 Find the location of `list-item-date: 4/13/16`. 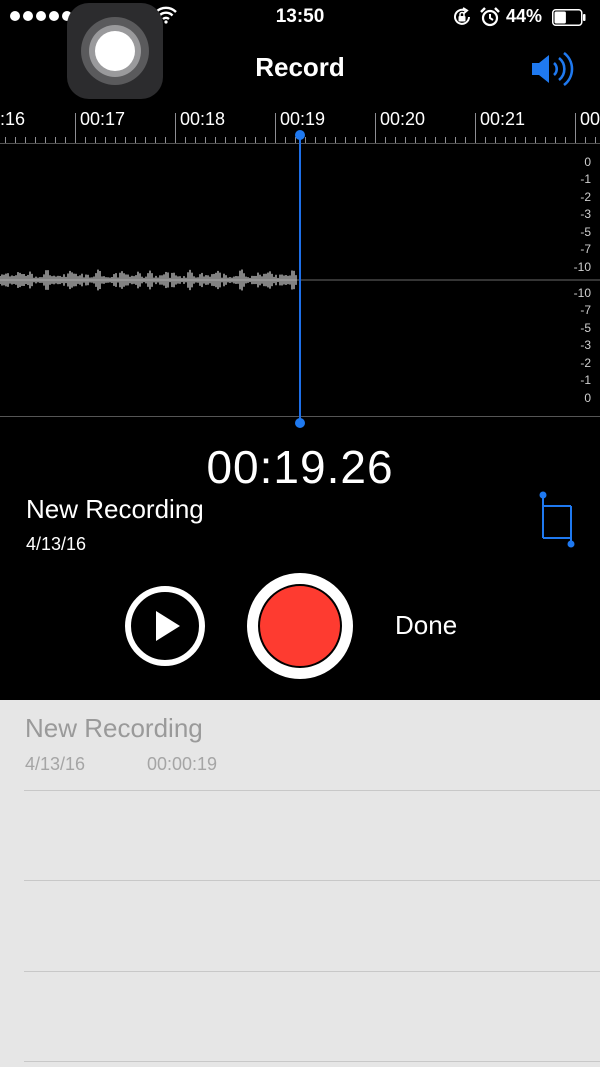

list-item-date: 4/13/16 is located at coordinates (55, 764).